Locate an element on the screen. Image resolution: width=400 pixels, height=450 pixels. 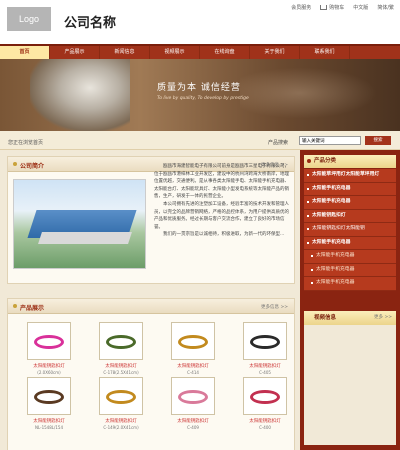
nav-videos: 视频展示 is located at coordinates (175, 52).